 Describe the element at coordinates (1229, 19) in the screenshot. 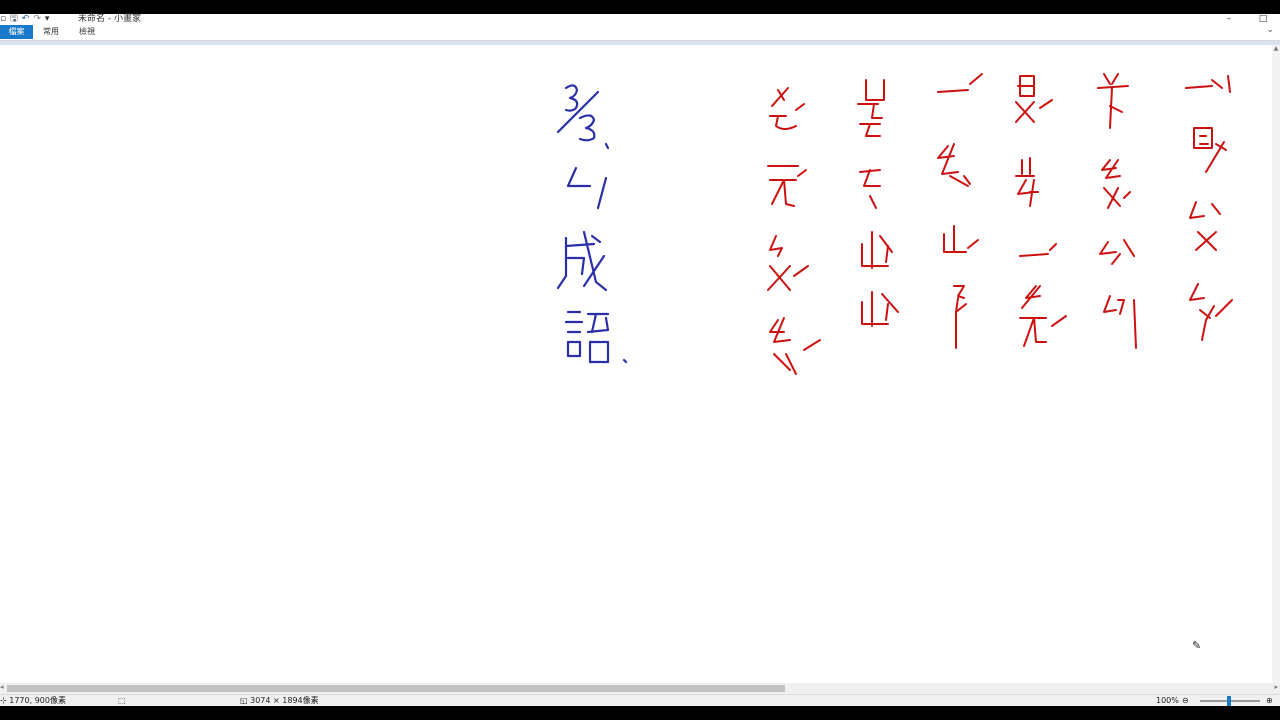

I see `minimize-button: –` at that location.